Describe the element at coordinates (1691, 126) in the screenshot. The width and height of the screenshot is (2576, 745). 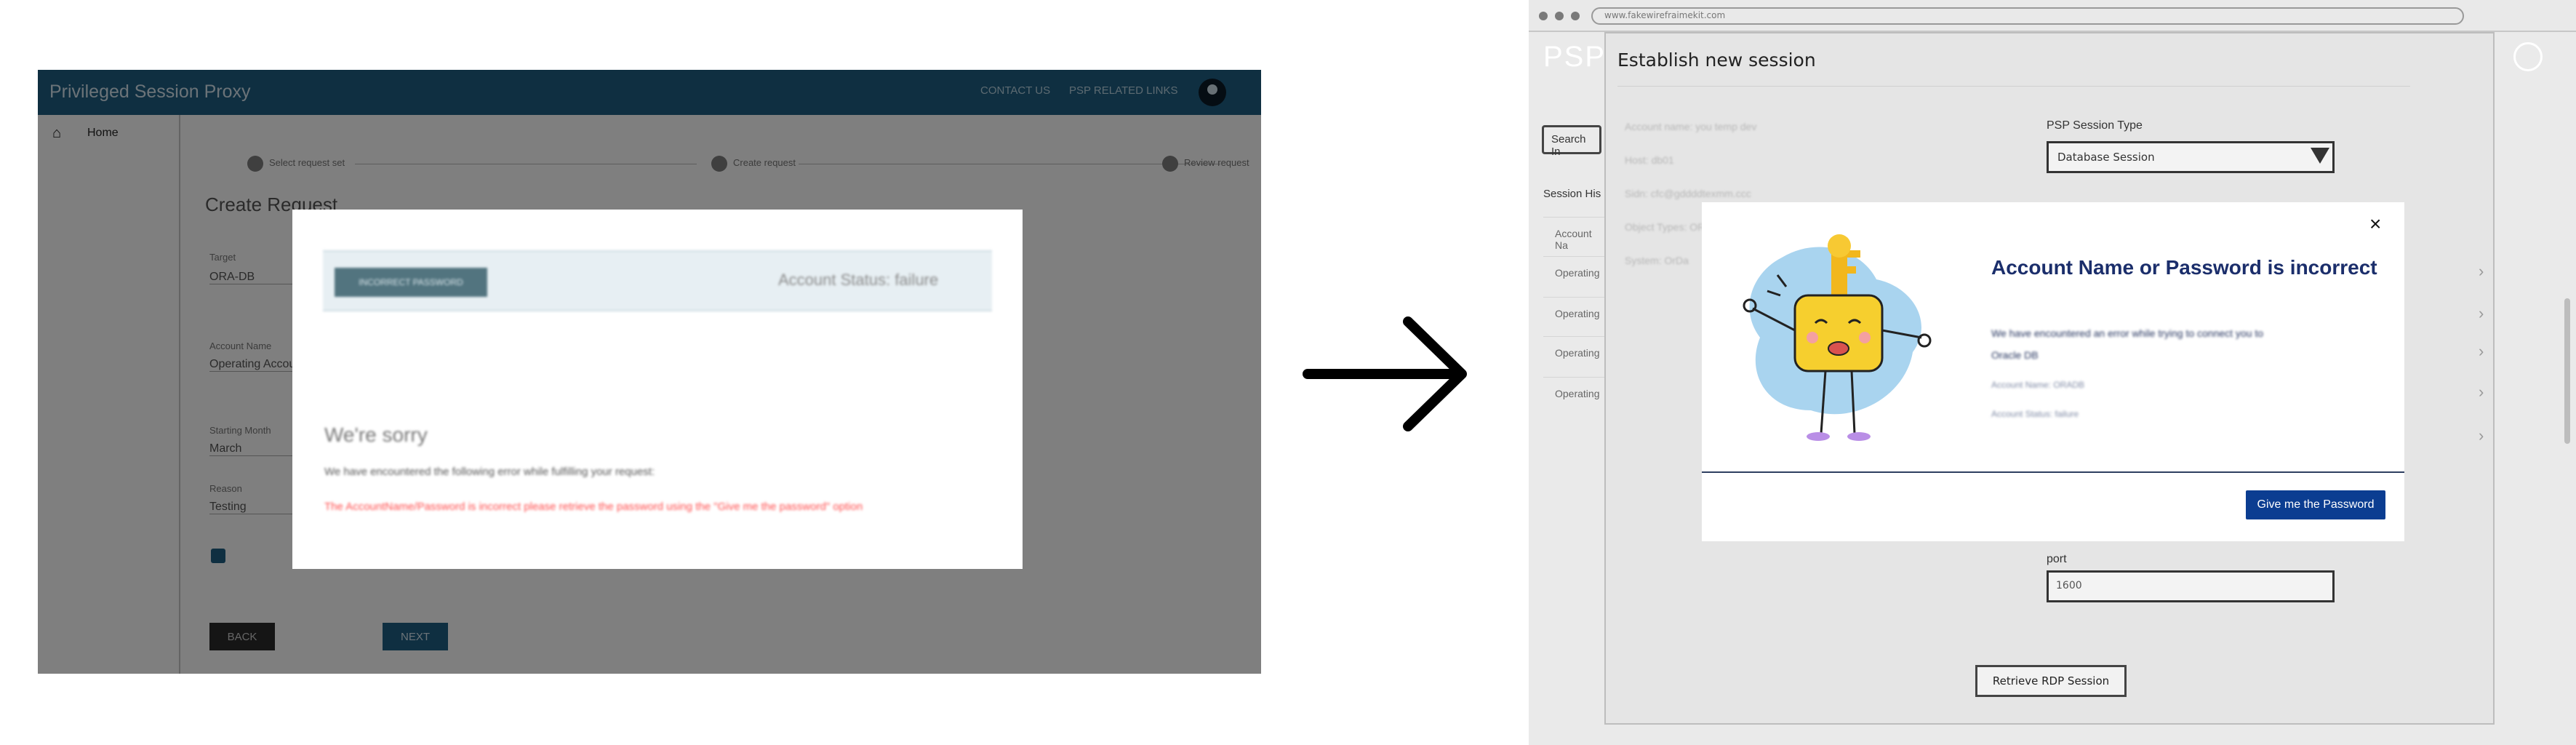
I see `session-info-line: Account name: you temp dev` at that location.